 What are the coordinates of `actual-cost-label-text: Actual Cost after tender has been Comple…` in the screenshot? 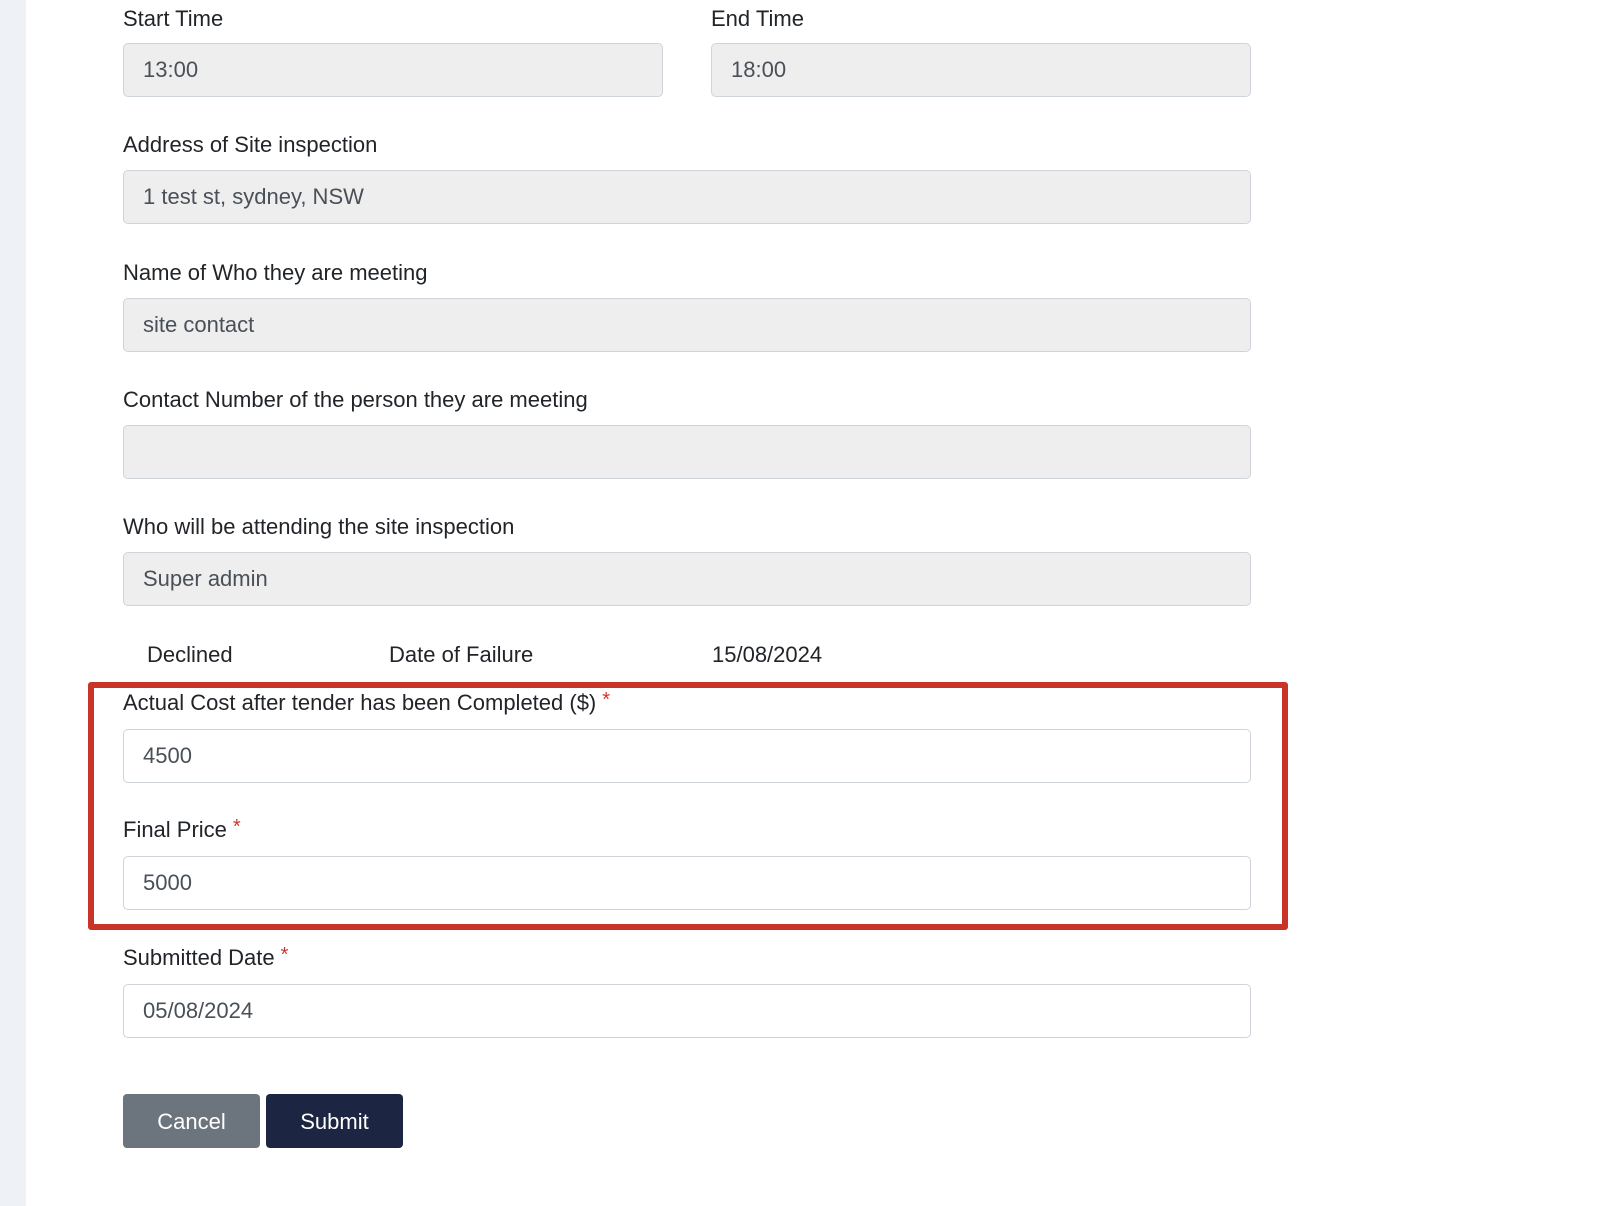 It's located at (360, 702).